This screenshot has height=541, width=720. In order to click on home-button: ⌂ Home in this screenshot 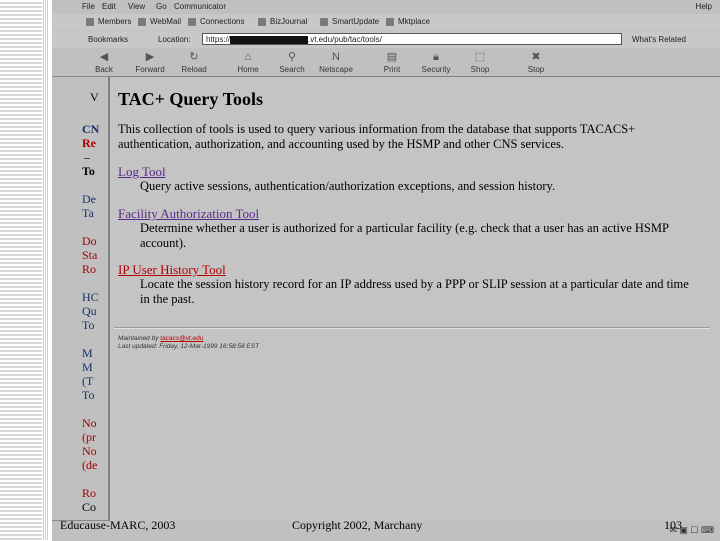, I will do `click(248, 62)`.